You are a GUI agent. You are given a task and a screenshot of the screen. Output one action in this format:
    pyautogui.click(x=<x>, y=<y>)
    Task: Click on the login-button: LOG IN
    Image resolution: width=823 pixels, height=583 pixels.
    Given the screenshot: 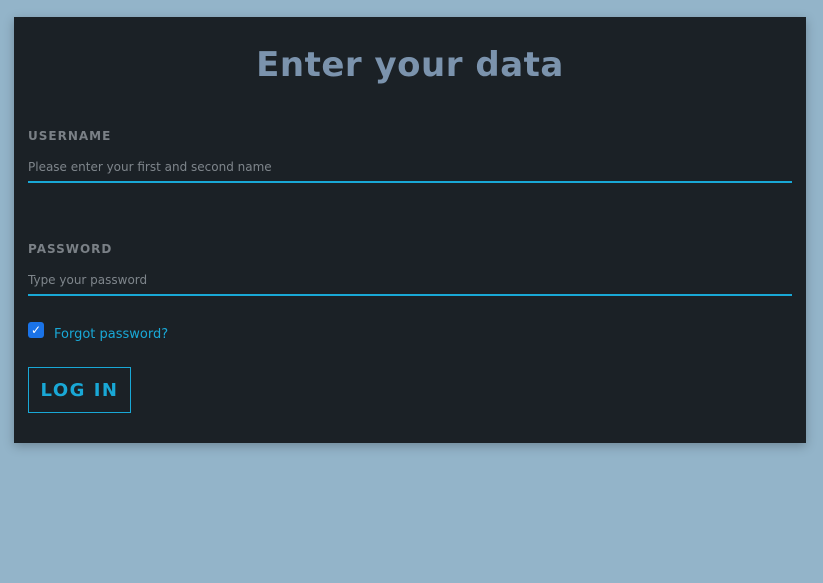 What is the action you would take?
    pyautogui.click(x=79, y=390)
    